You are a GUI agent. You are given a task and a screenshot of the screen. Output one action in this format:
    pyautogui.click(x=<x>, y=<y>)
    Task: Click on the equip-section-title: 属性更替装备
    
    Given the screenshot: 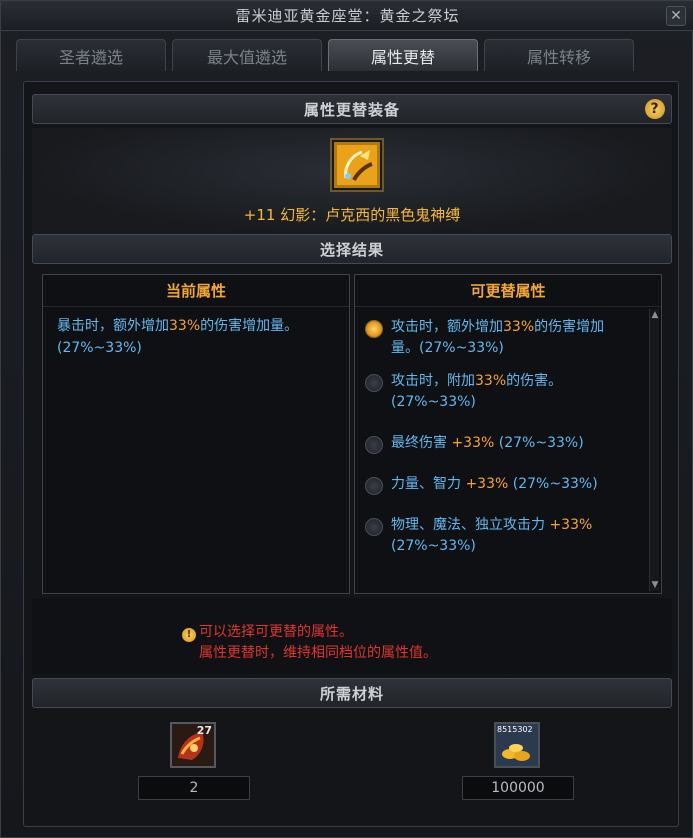 What is the action you would take?
    pyautogui.click(x=351, y=109)
    